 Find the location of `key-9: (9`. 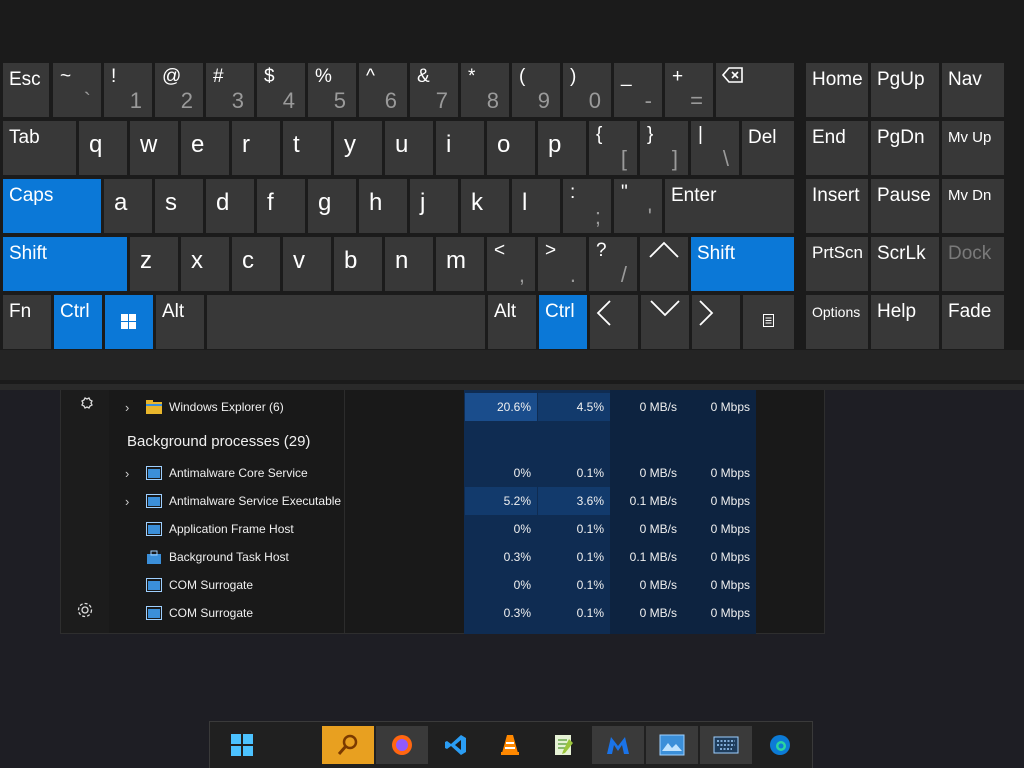

key-9: (9 is located at coordinates (536, 90).